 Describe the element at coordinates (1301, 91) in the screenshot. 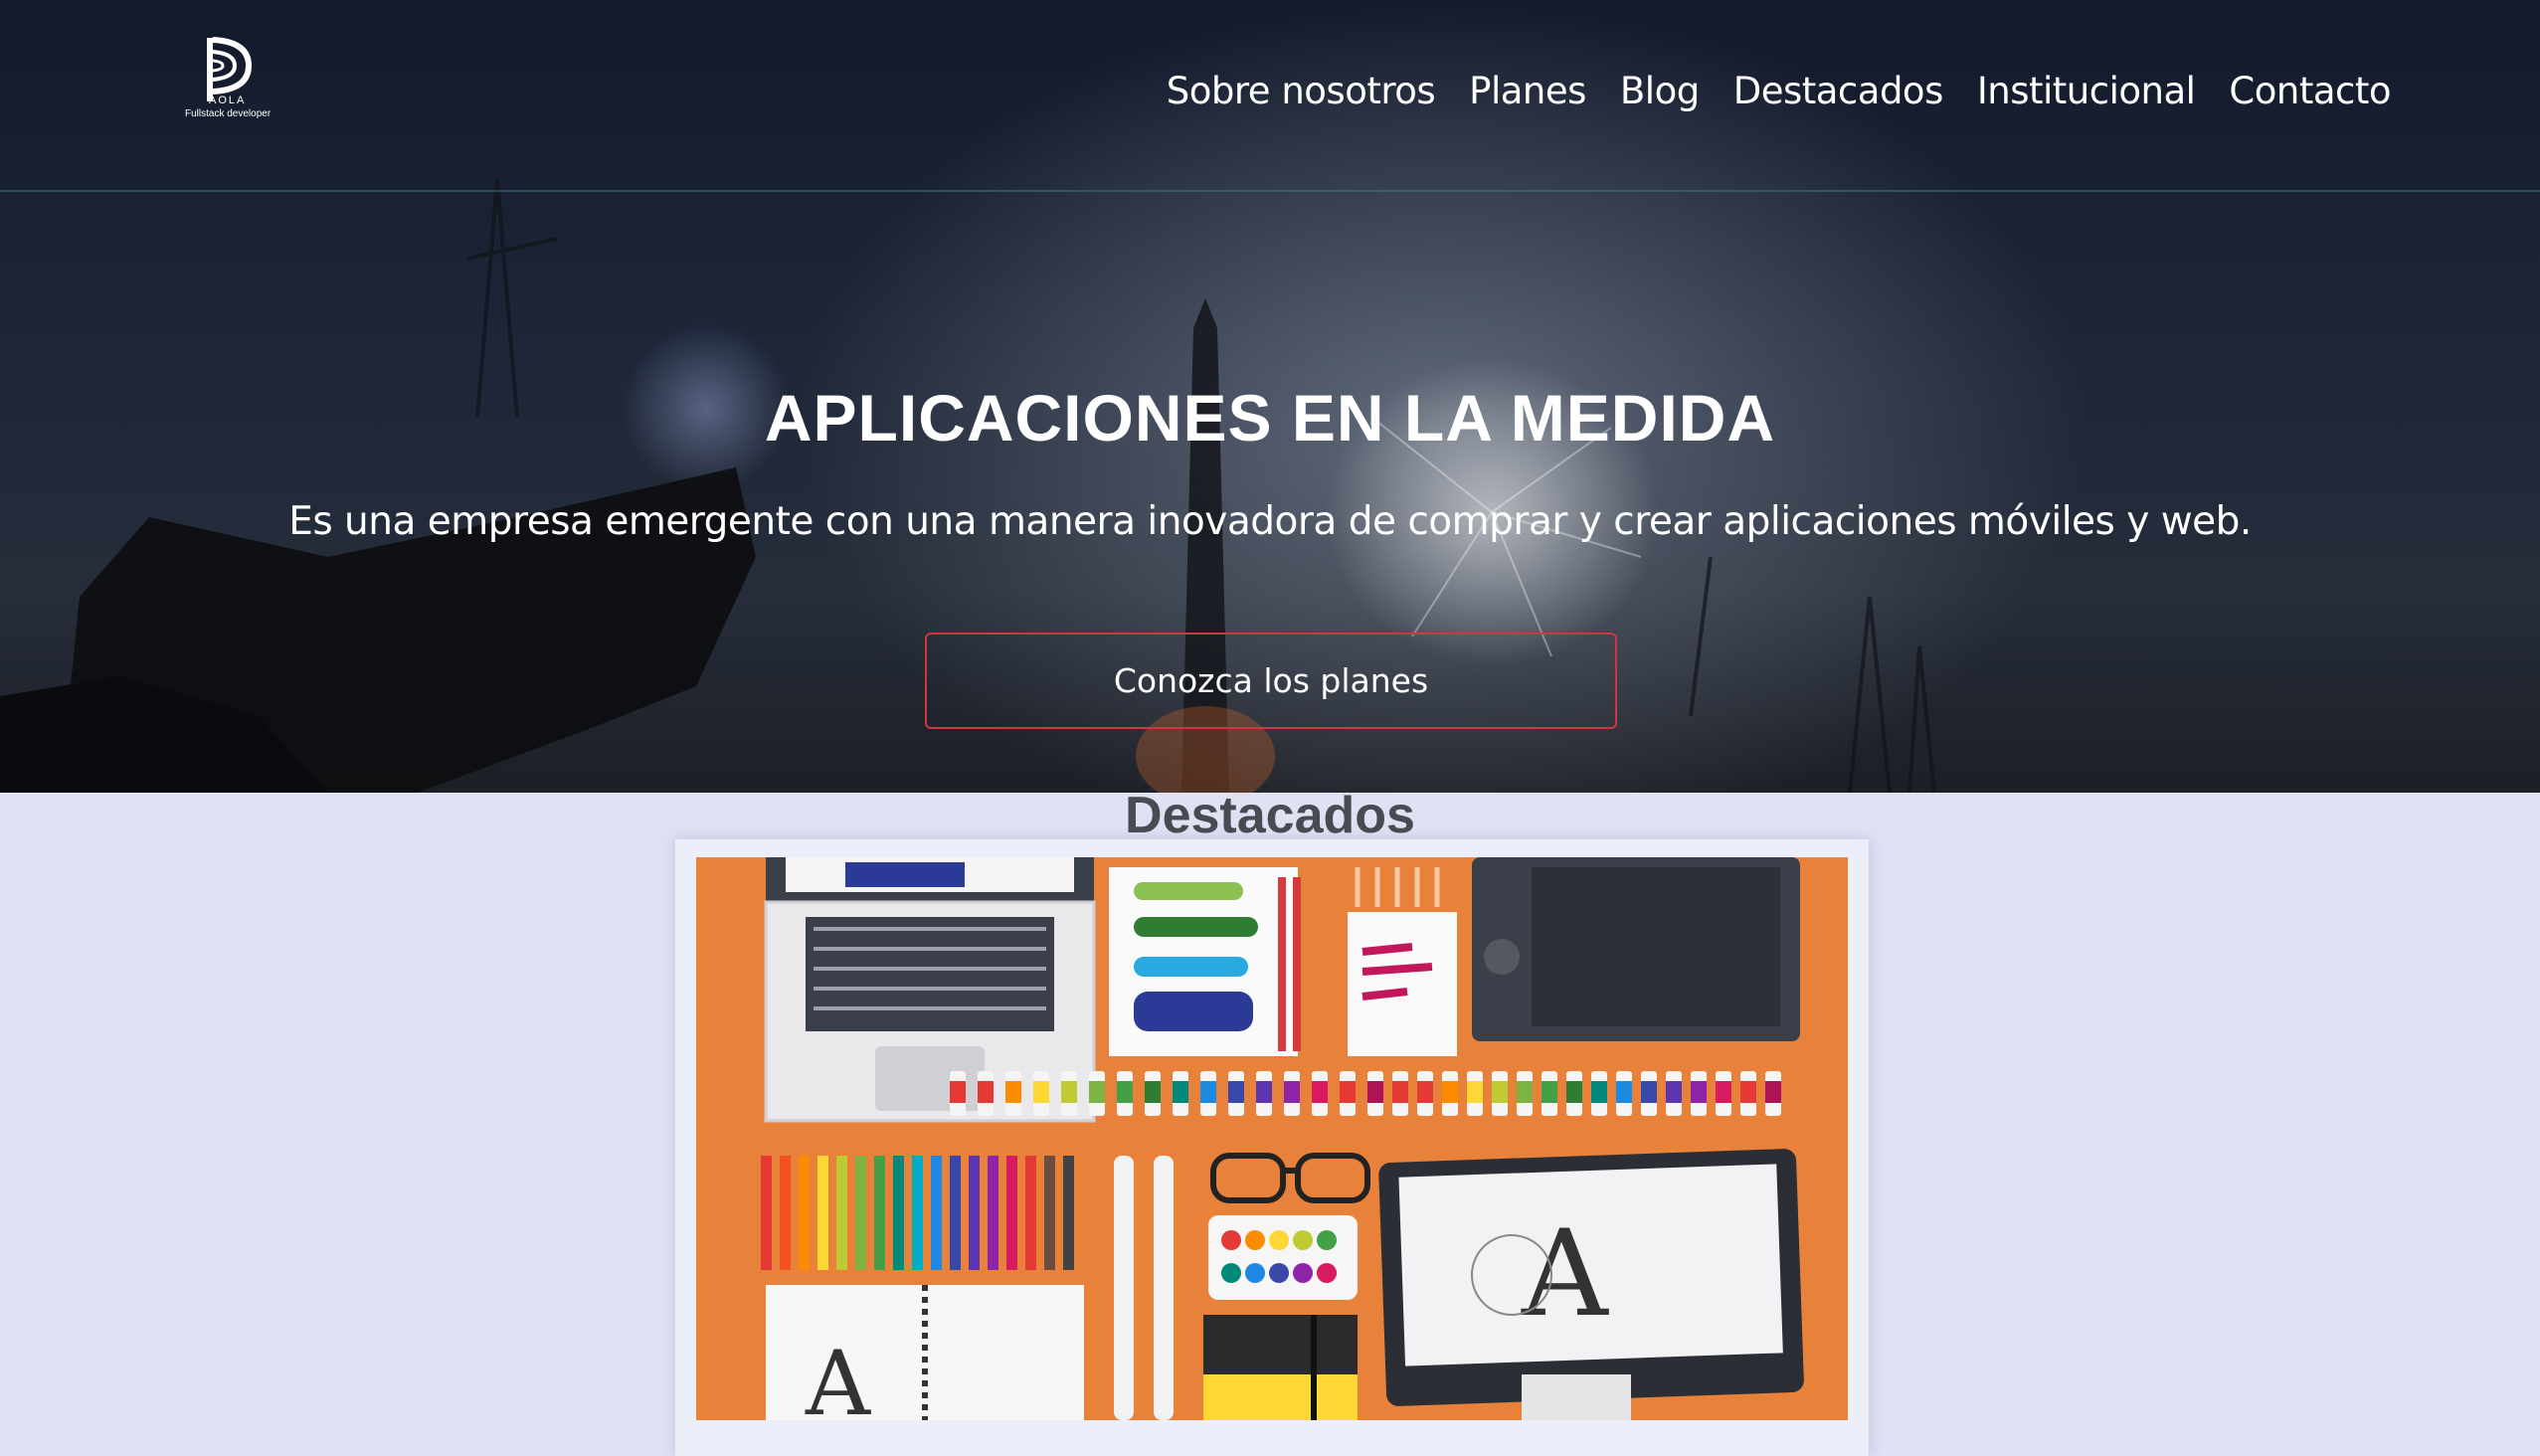

I see `nav-link-sobre-nosotros: Sobre nosotros` at that location.